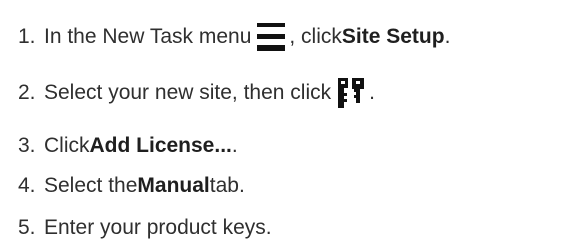 The height and width of the screenshot is (250, 567). I want to click on step-text: Enter your product keys., so click(158, 227).